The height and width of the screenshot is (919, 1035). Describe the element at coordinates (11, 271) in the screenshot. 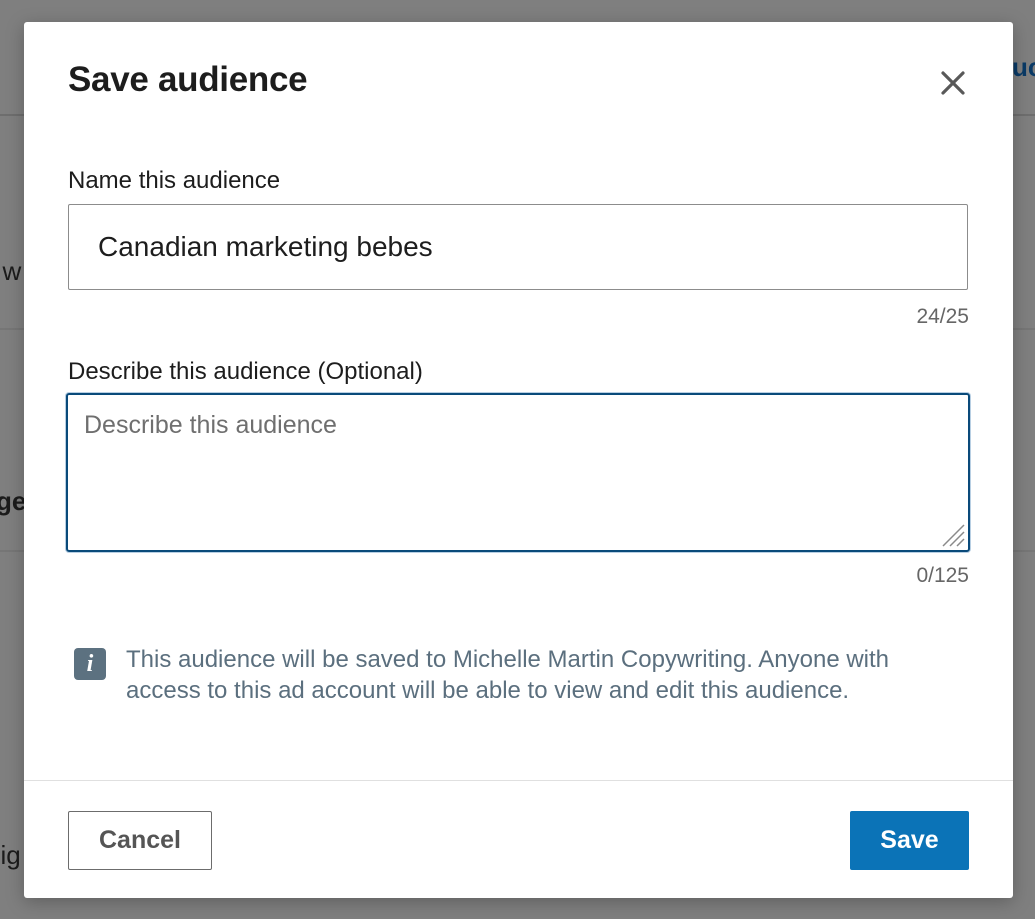

I see `background-fragment: t w` at that location.